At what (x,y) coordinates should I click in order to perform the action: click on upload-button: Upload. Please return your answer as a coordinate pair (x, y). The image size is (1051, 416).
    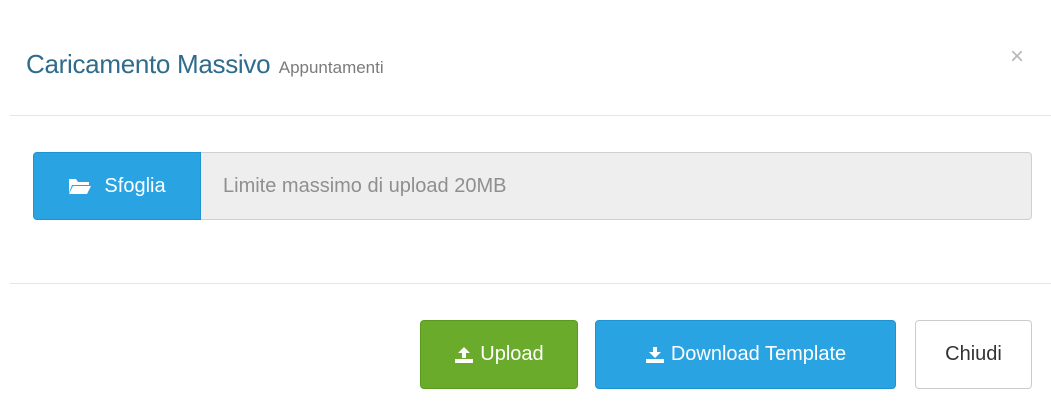
    Looking at the image, I should click on (499, 354).